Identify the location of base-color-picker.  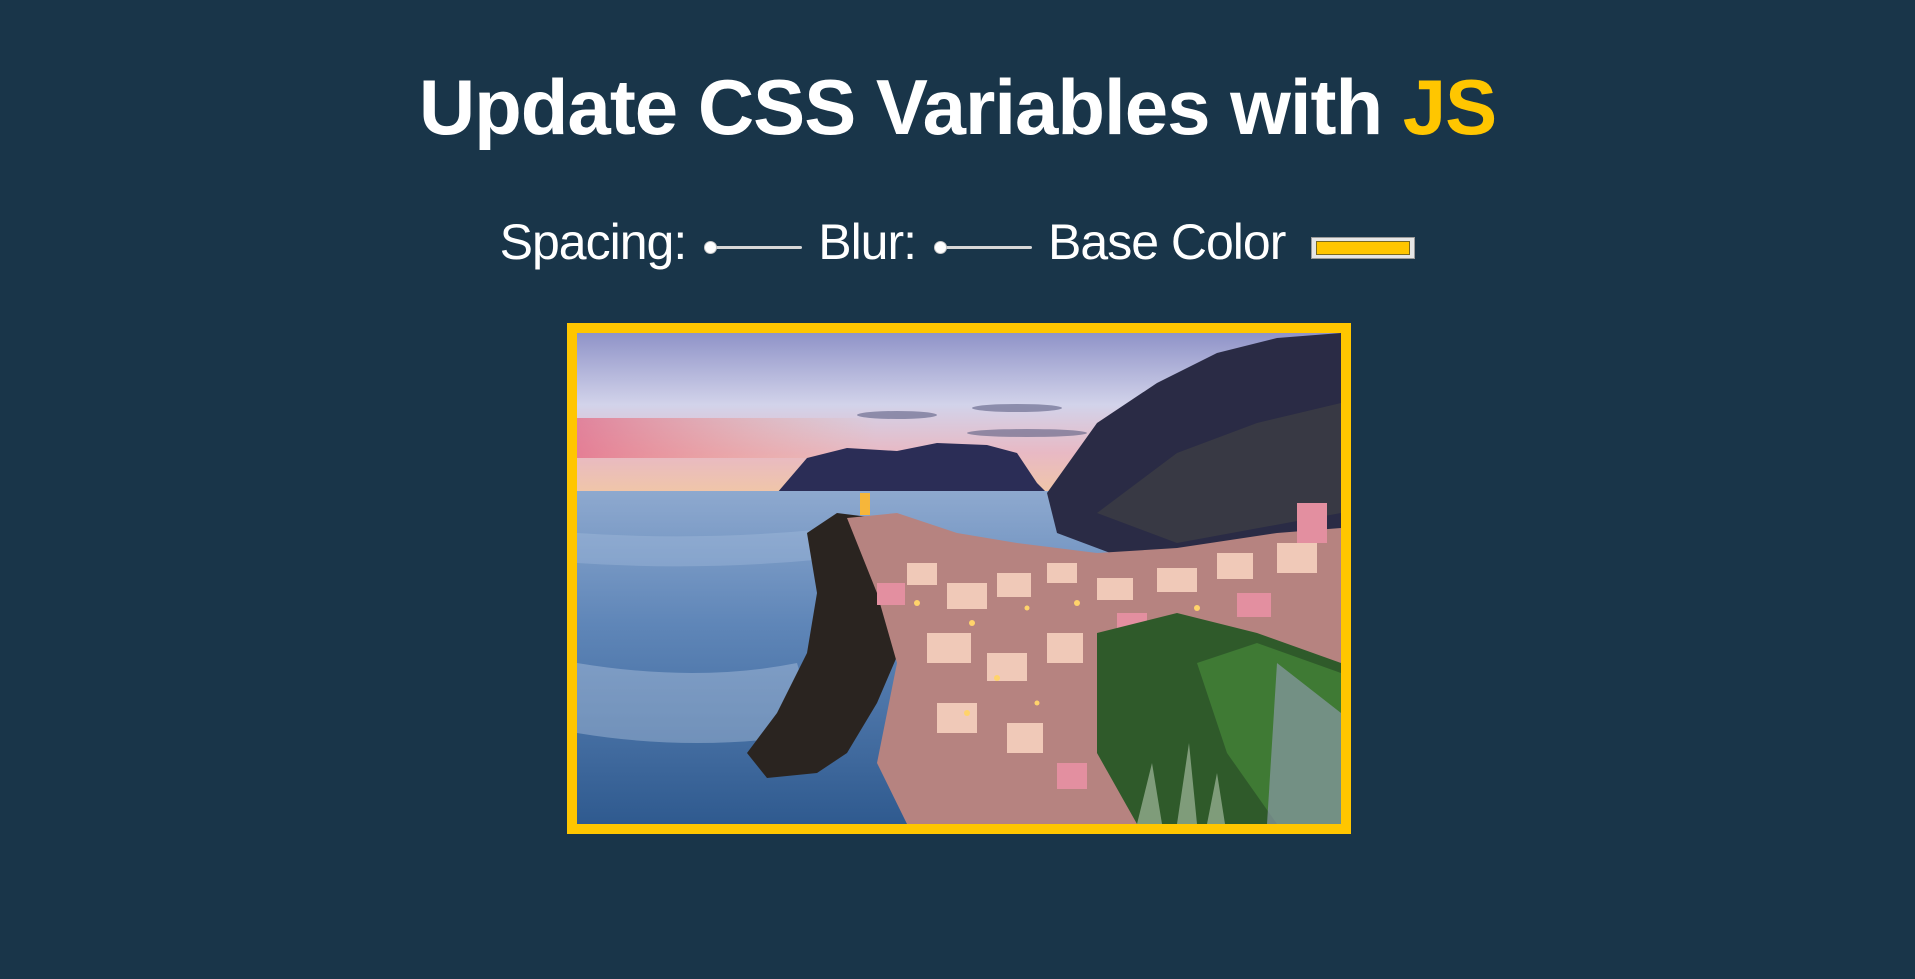
(1363, 248).